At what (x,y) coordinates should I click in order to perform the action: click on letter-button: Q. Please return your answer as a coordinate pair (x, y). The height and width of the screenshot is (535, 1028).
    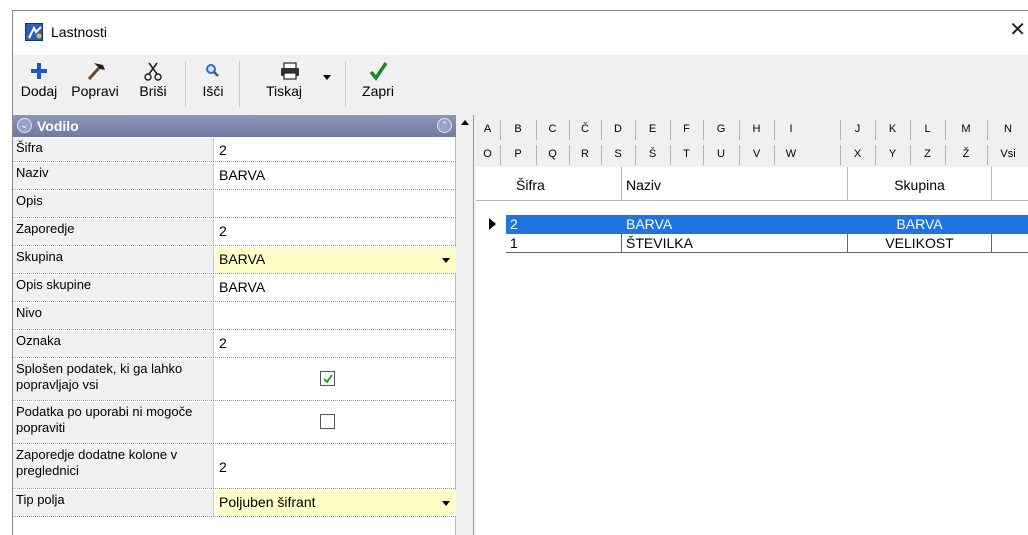
    Looking at the image, I should click on (552, 154).